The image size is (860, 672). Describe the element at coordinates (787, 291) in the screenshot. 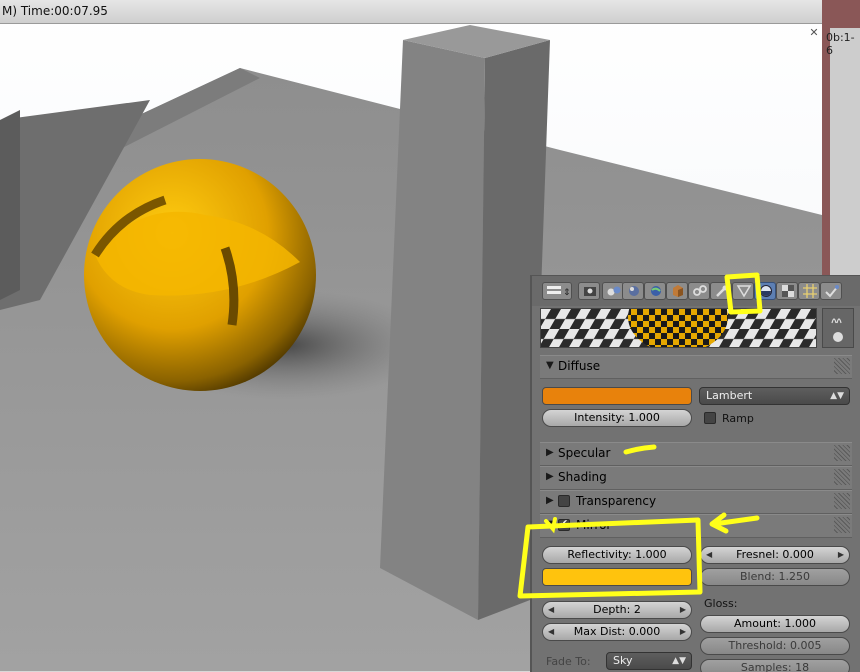

I see `texture-icon` at that location.